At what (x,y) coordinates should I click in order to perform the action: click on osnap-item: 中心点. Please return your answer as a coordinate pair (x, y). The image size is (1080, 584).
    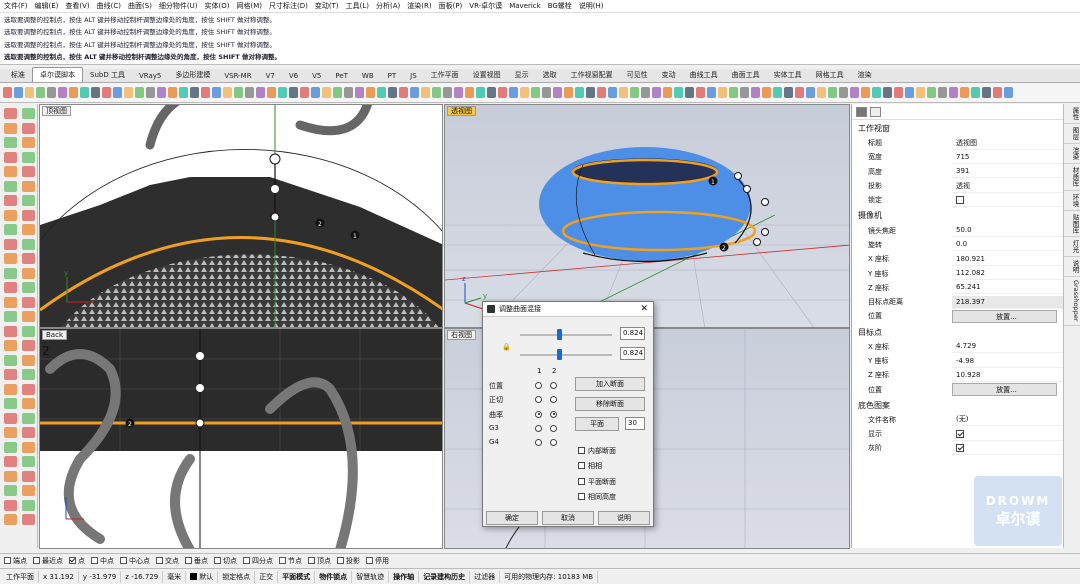
    Looking at the image, I should click on (135, 561).